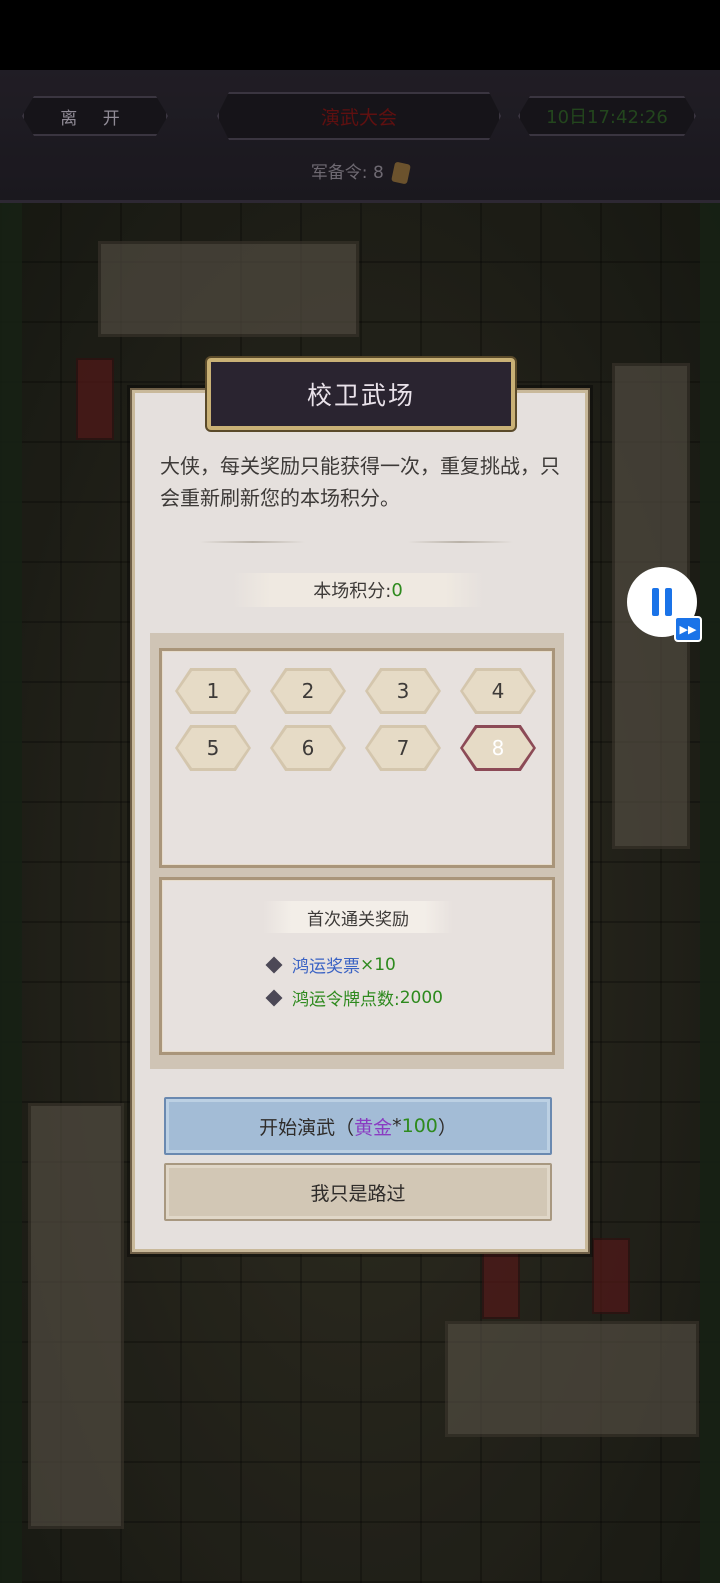  Describe the element at coordinates (252, 542) in the screenshot. I see `divider-left` at that location.